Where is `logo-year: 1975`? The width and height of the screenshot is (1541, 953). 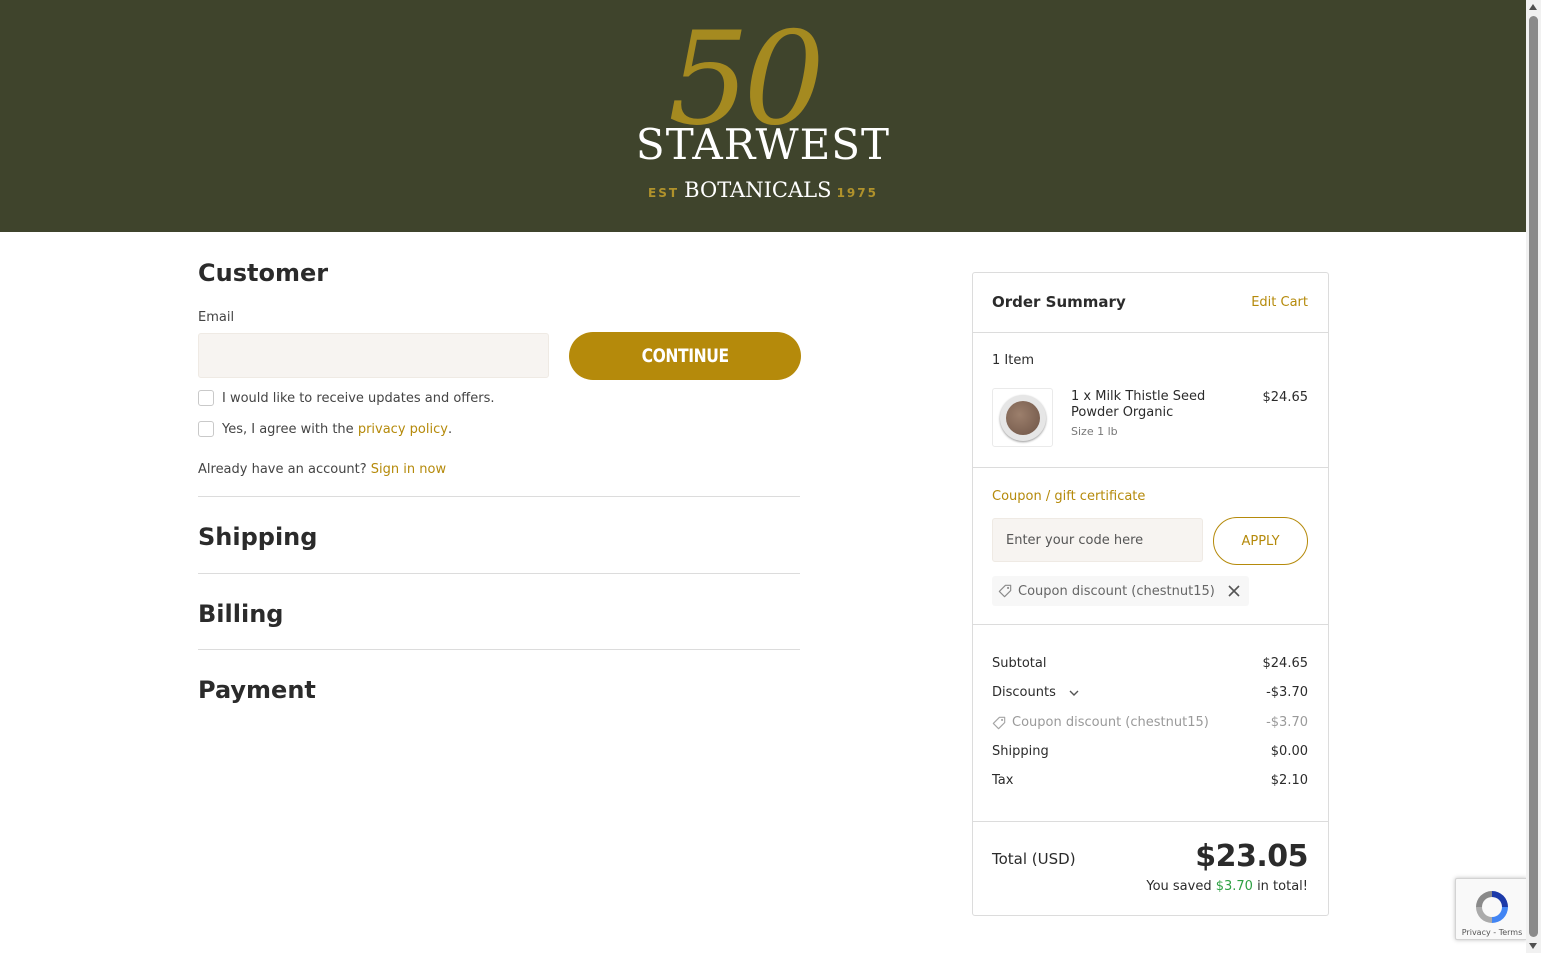 logo-year: 1975 is located at coordinates (857, 193).